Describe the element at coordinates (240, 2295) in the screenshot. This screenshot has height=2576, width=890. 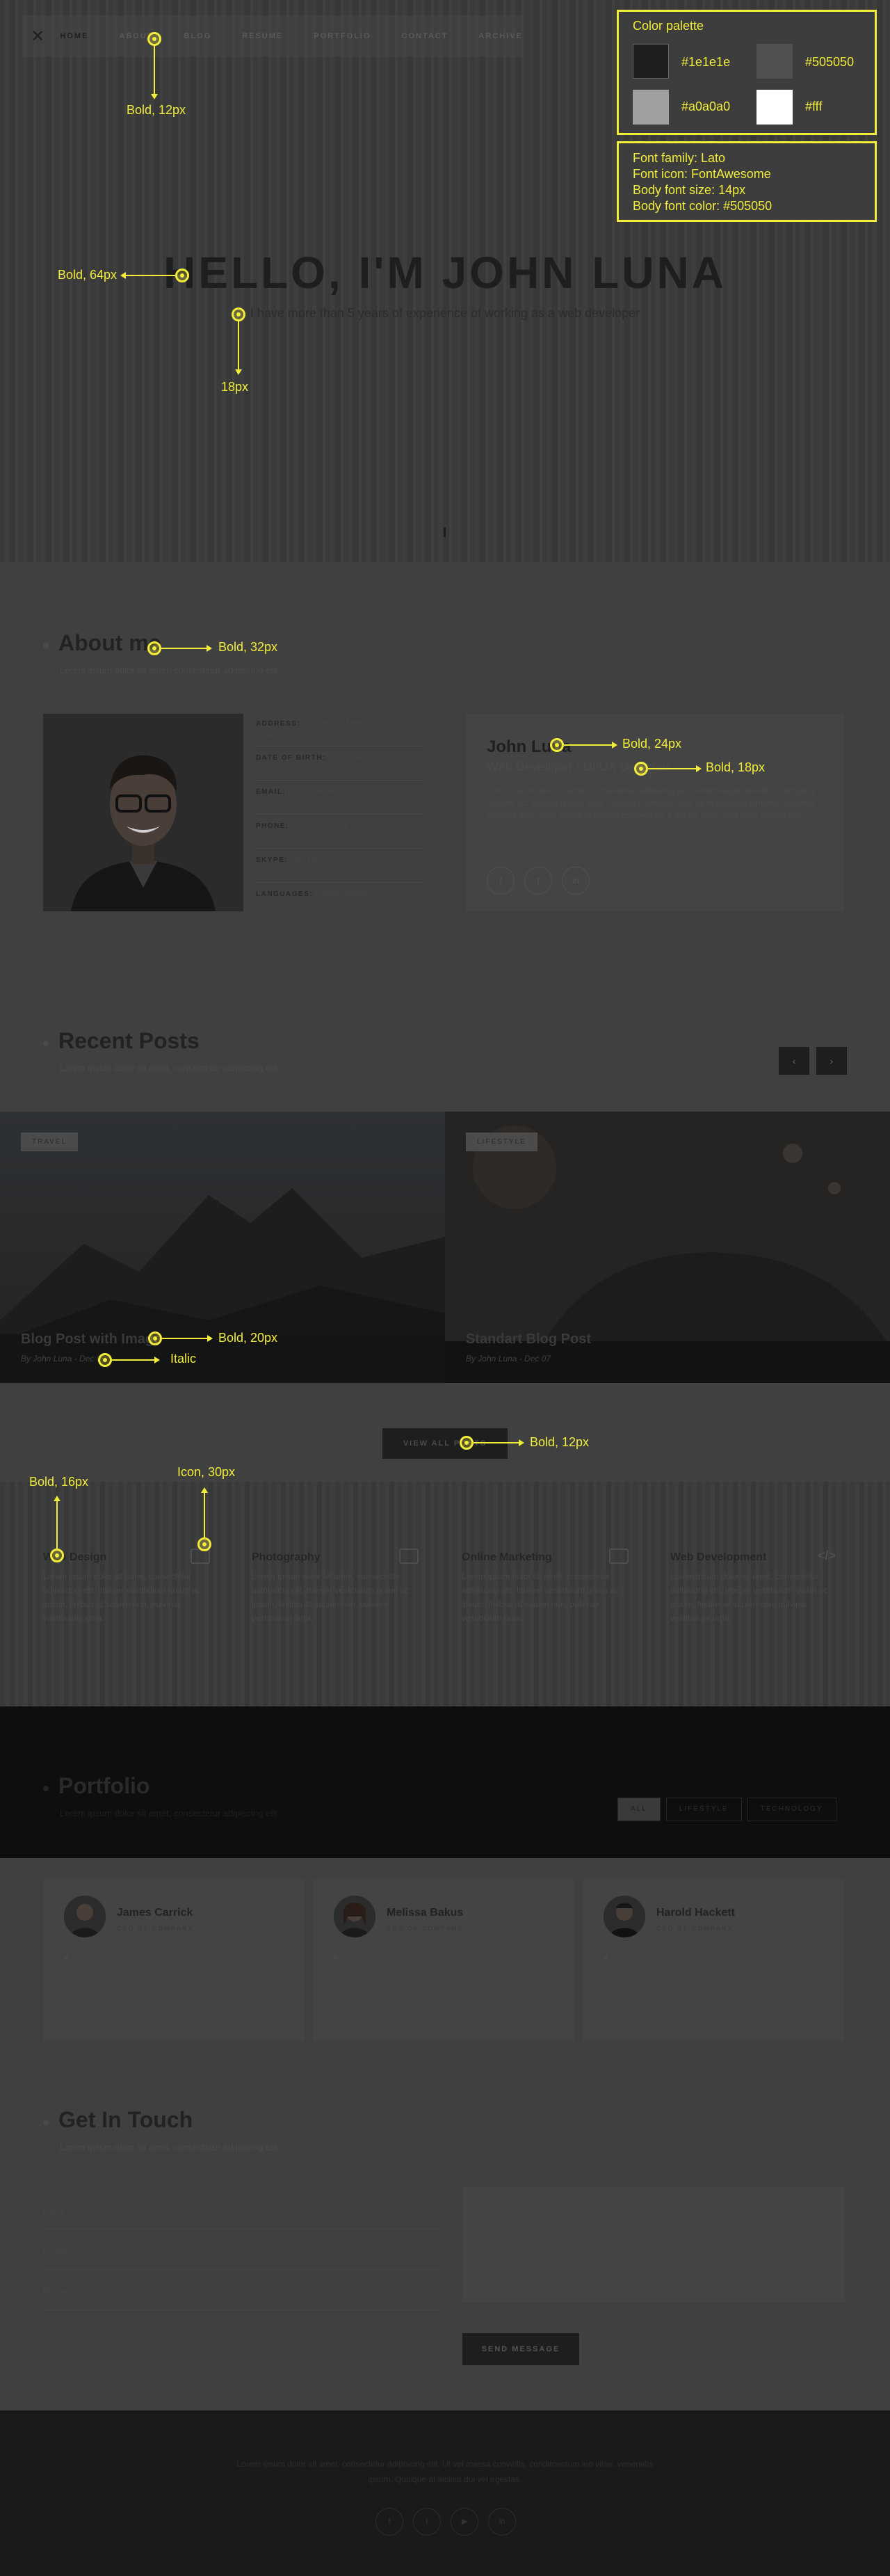
I see `phone-field: Phone` at that location.